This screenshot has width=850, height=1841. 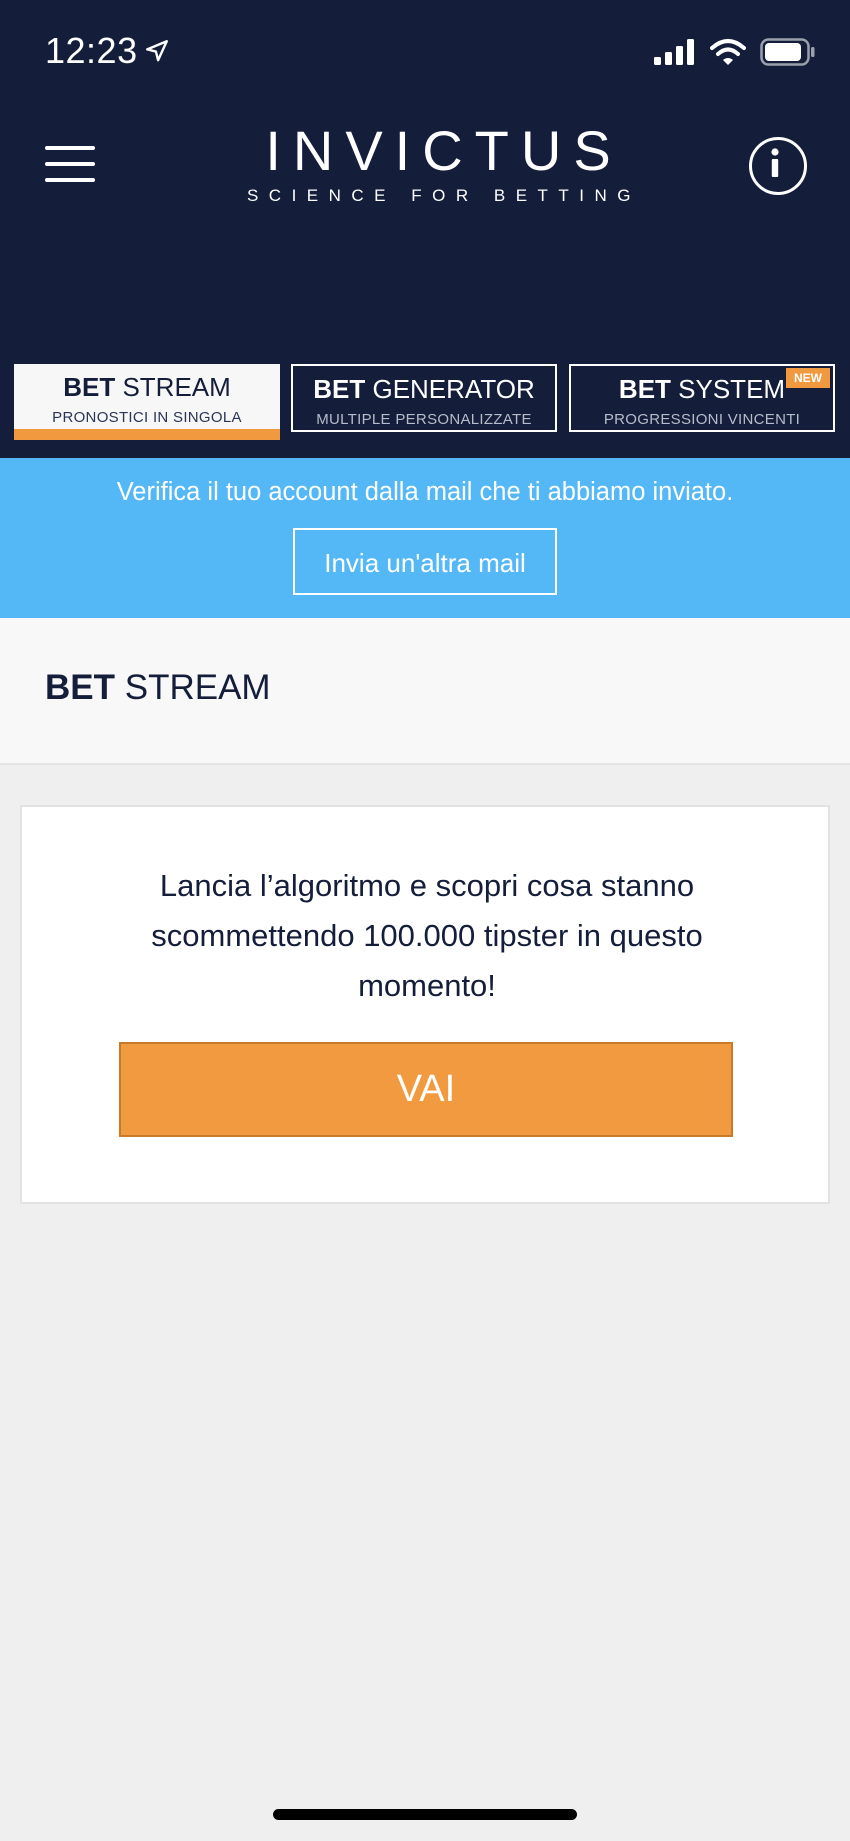 I want to click on info-icon, so click(x=778, y=166).